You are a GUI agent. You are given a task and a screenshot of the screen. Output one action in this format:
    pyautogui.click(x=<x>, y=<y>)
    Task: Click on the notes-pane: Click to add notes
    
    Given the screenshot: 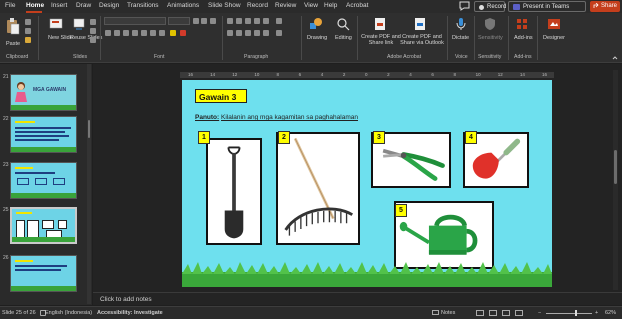 What is the action you would take?
    pyautogui.click(x=357, y=298)
    